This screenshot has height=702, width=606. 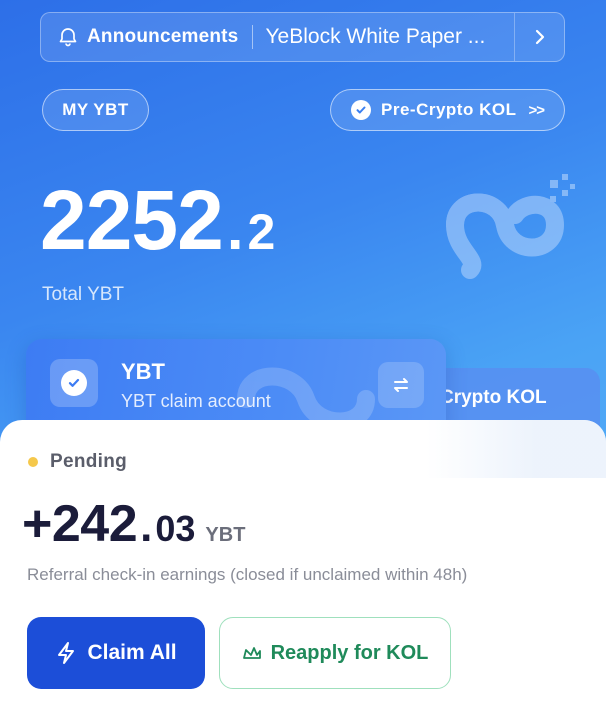 I want to click on pending-amount: +242 . 03 YBT, so click(x=133, y=524).